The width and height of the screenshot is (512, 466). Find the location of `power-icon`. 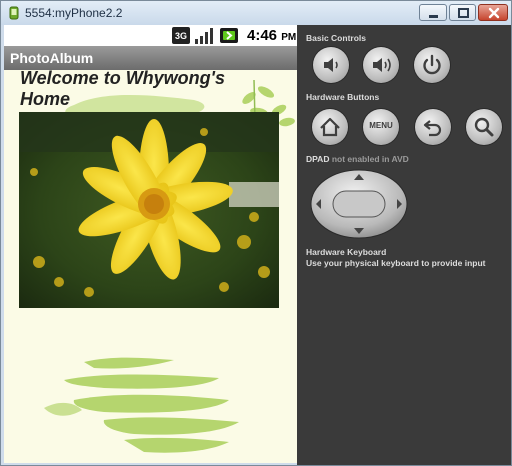

power-icon is located at coordinates (432, 64).